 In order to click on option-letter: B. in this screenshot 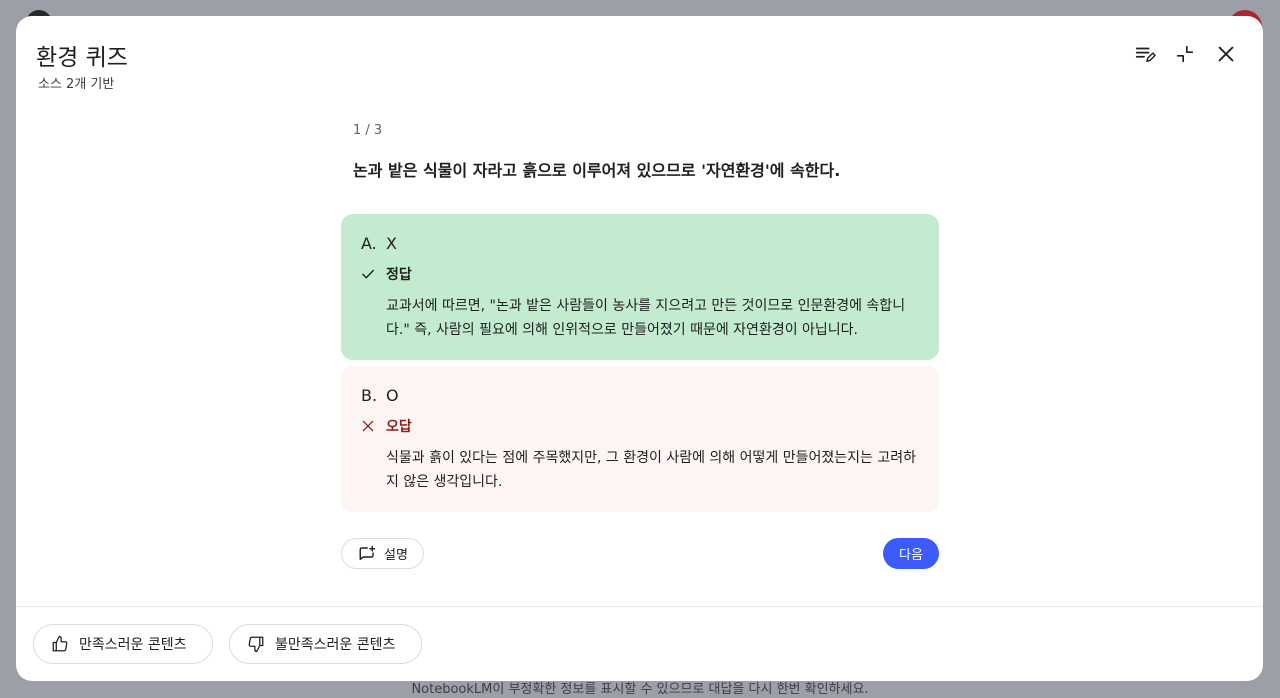, I will do `click(369, 395)`.